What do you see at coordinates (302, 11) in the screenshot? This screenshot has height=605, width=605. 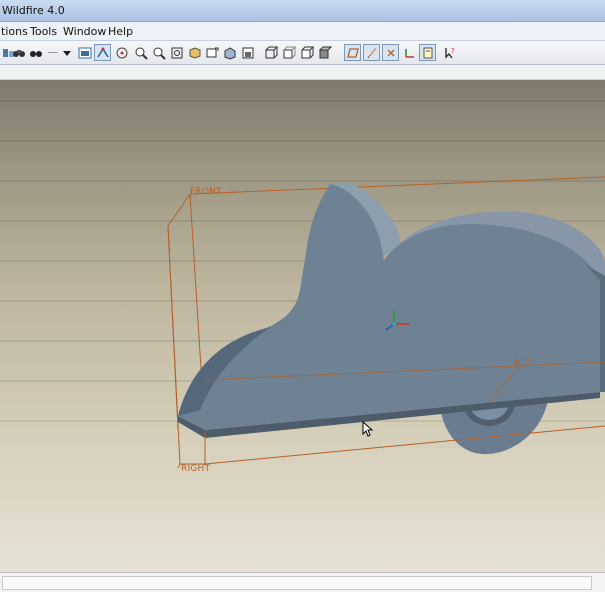 I see `title-bar: Wildfire 4.0` at bounding box center [302, 11].